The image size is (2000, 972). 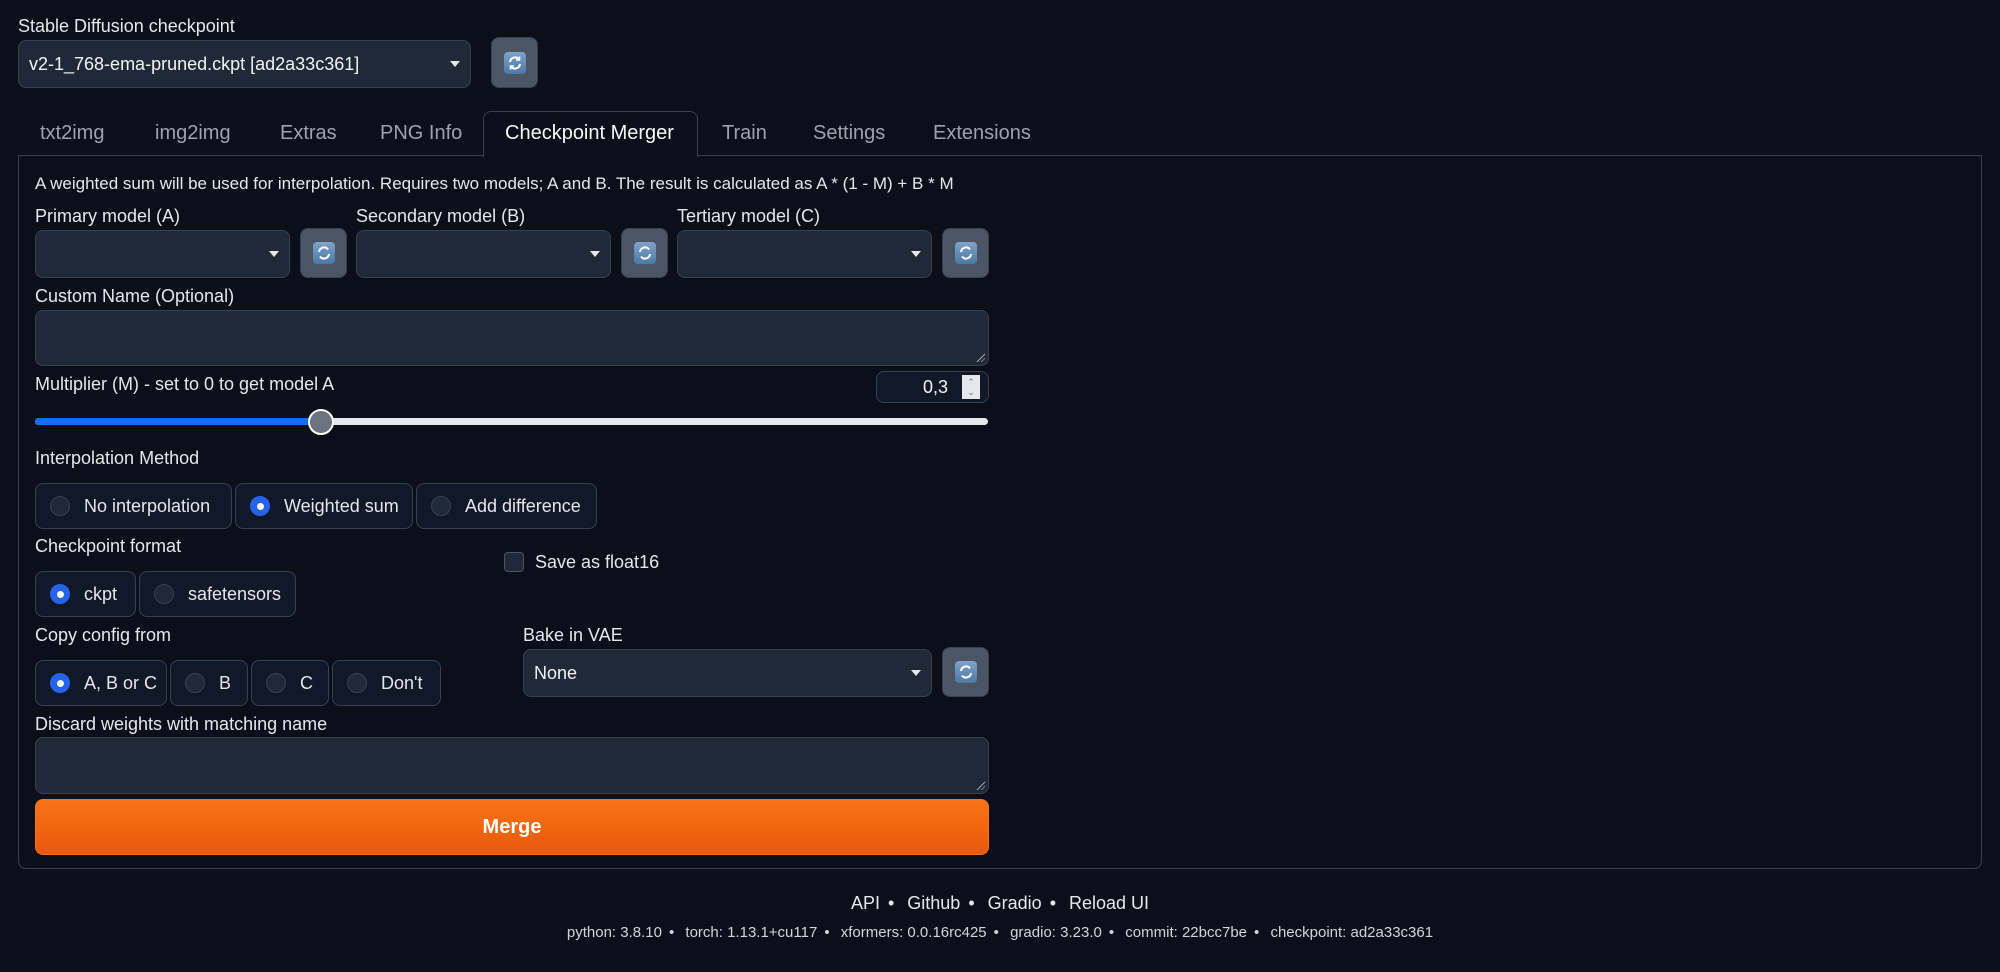 I want to click on footer-link-github: Github, so click(x=933, y=903).